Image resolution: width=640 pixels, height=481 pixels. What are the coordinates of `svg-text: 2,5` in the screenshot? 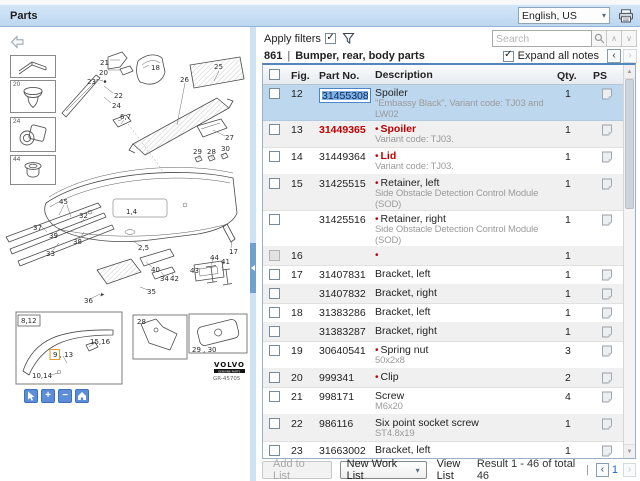 It's located at (143, 248).